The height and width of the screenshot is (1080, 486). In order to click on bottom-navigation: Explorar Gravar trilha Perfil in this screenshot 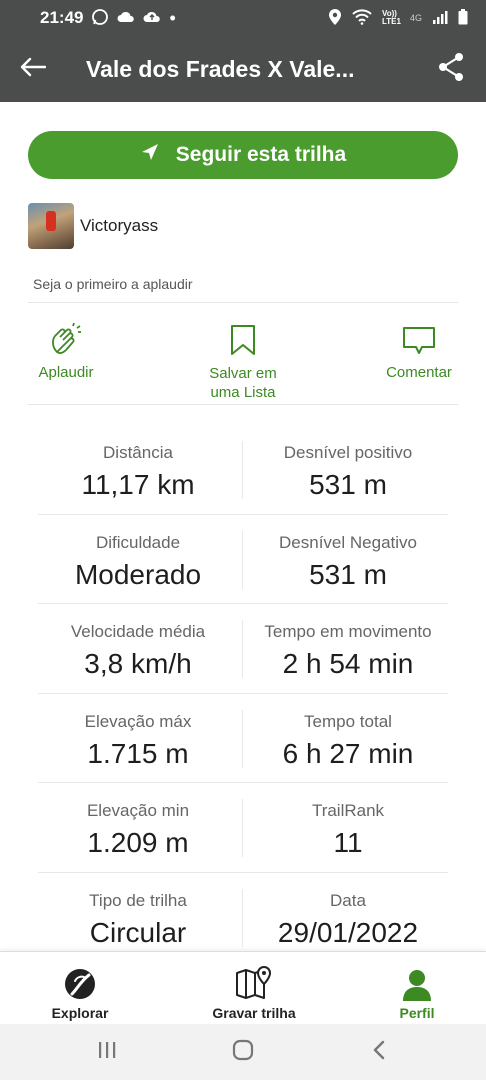, I will do `click(243, 987)`.